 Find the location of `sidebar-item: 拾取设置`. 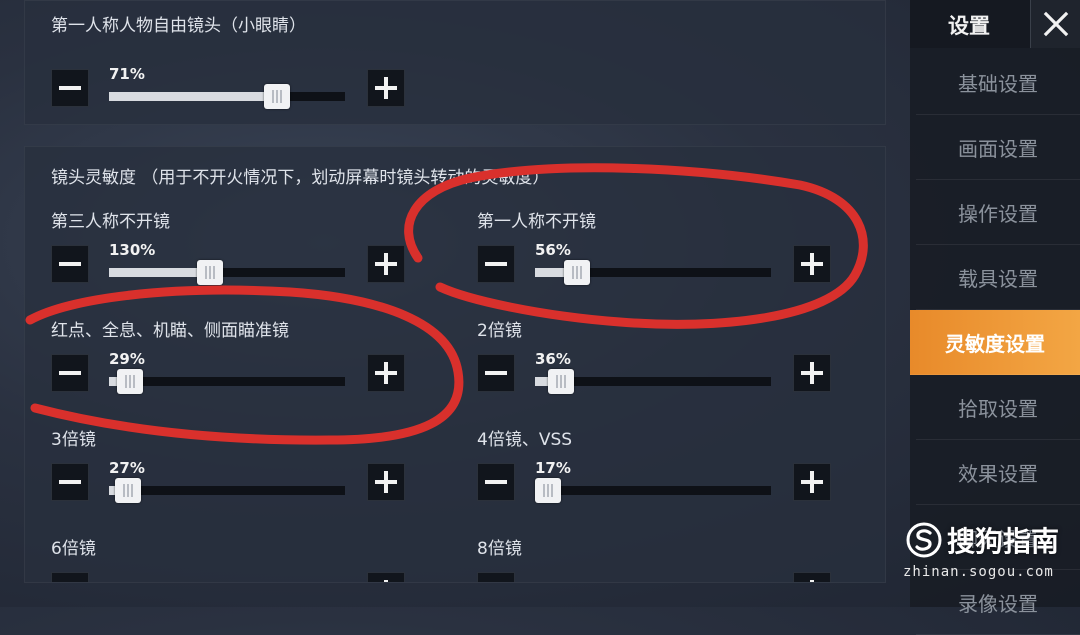

sidebar-item: 拾取设置 is located at coordinates (998, 407).